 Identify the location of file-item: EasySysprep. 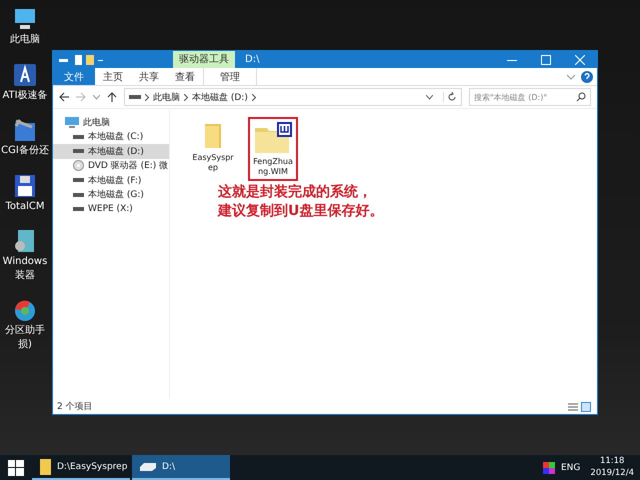
(213, 147).